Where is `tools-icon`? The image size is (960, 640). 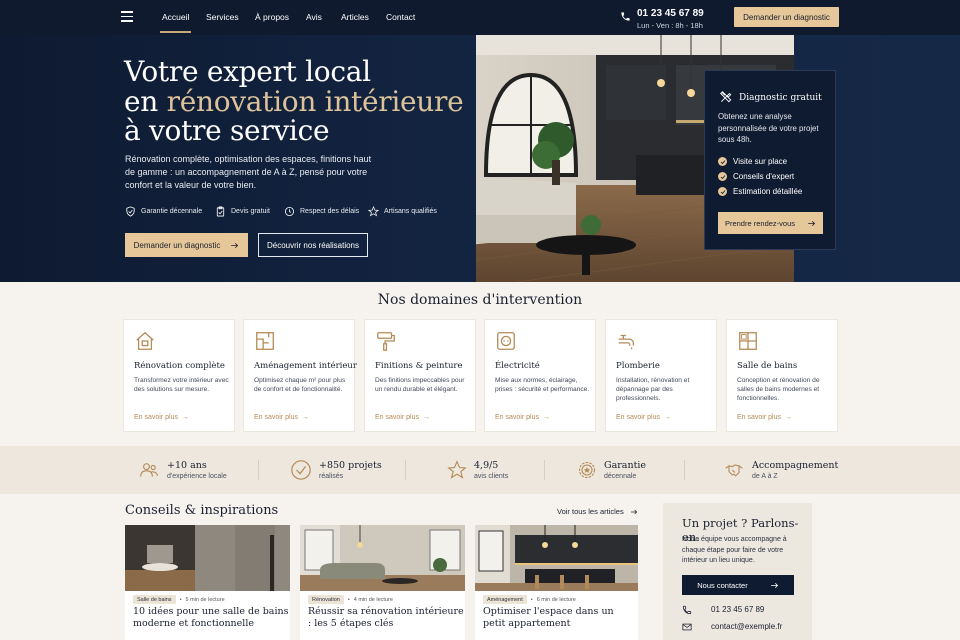 tools-icon is located at coordinates (726, 97).